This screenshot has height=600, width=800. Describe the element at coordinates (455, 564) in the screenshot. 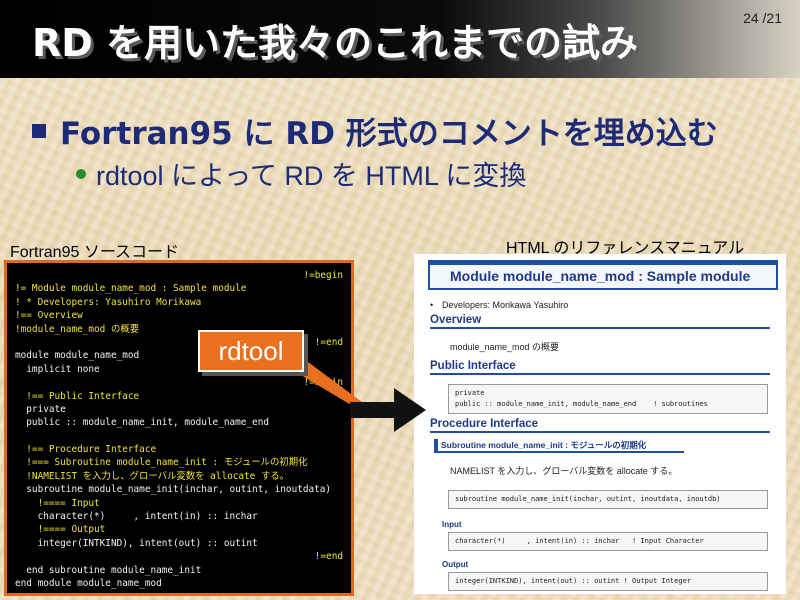

I see `output-heading: Output` at that location.